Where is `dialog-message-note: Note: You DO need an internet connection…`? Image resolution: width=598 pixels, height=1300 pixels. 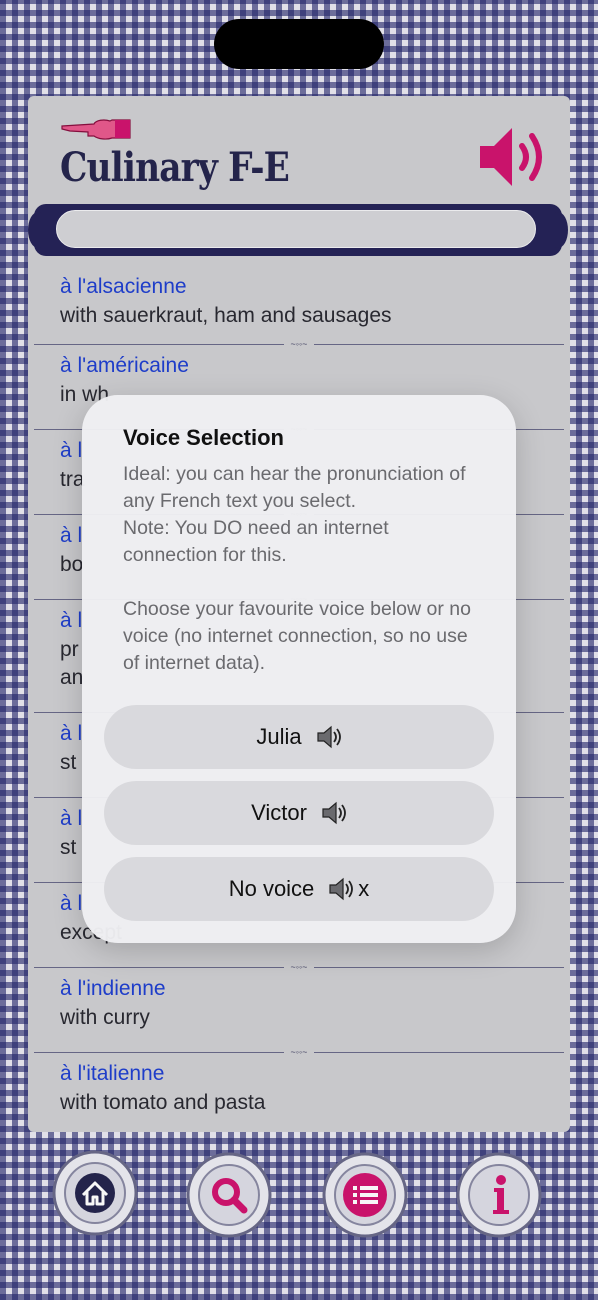 dialog-message-note: Note: You DO need an internet connection… is located at coordinates (256, 541).